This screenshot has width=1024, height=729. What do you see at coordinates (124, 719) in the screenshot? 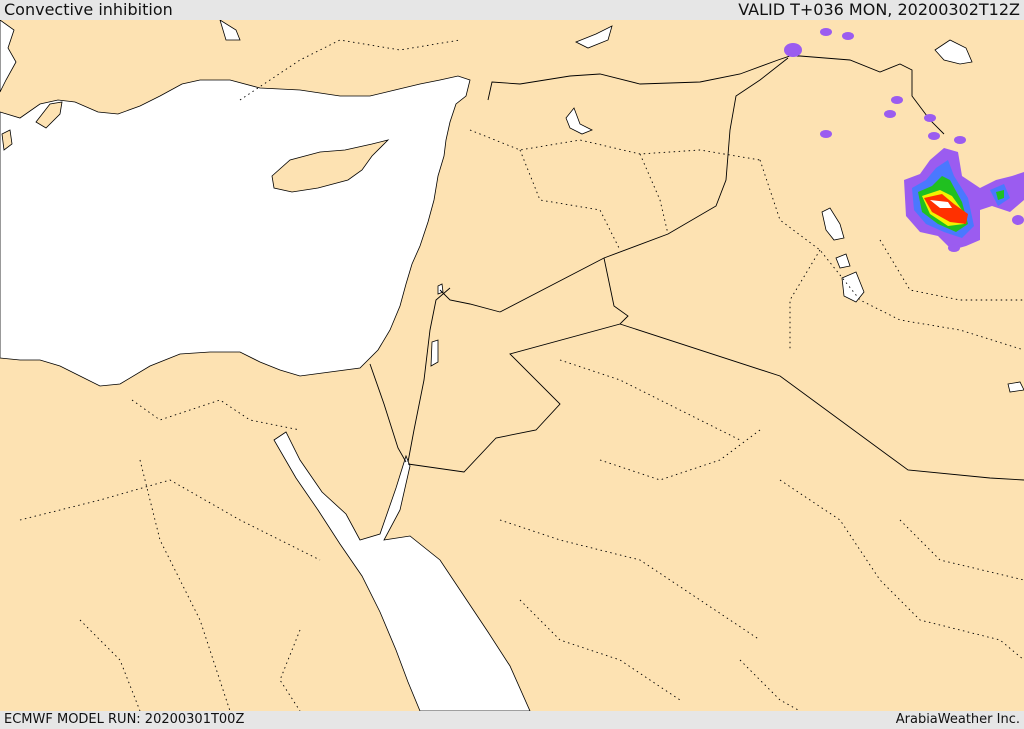
I see `model-run: ECMWF MODEL RUN: 20200301T00Z` at bounding box center [124, 719].